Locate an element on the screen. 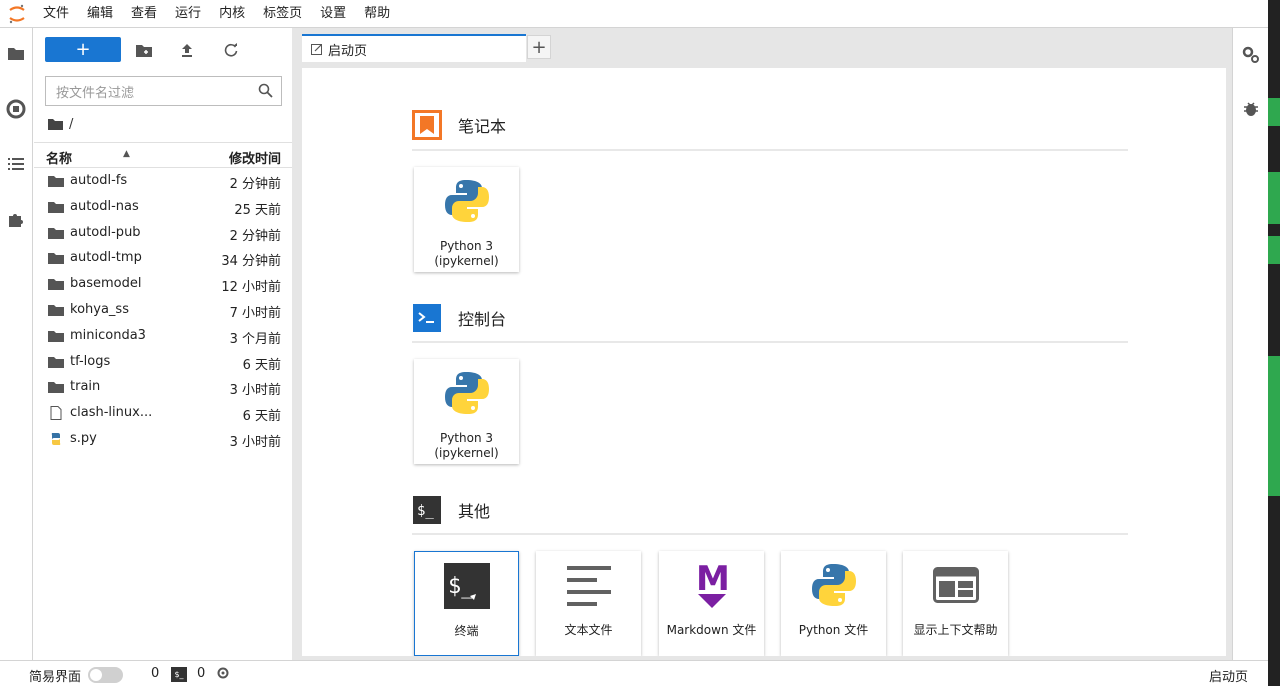 The height and width of the screenshot is (686, 1280). section-title-notebook: 笔记本 is located at coordinates (482, 126).